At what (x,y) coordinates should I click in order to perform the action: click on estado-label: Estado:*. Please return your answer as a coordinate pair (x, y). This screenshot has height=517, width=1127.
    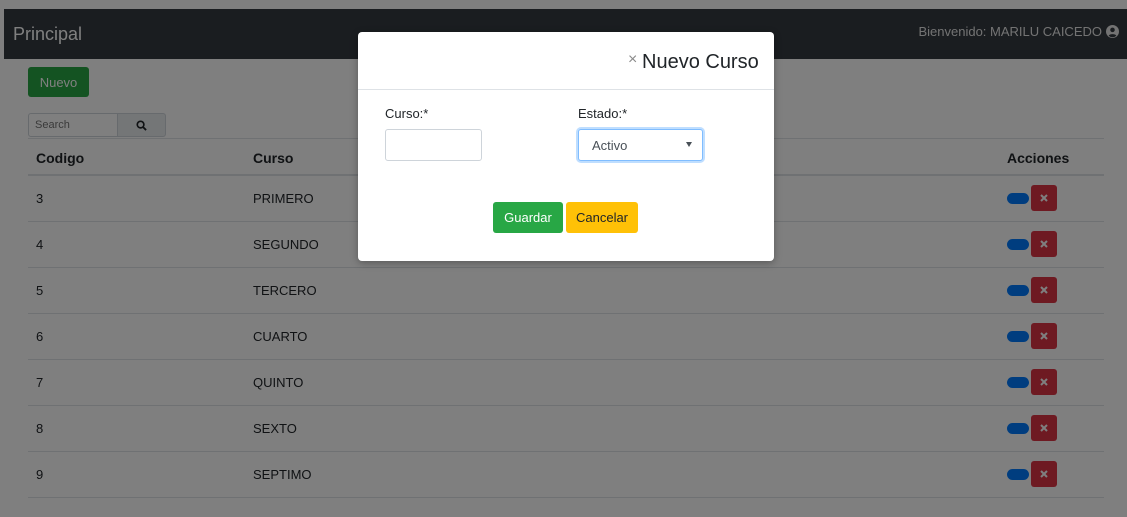
    Looking at the image, I should click on (603, 113).